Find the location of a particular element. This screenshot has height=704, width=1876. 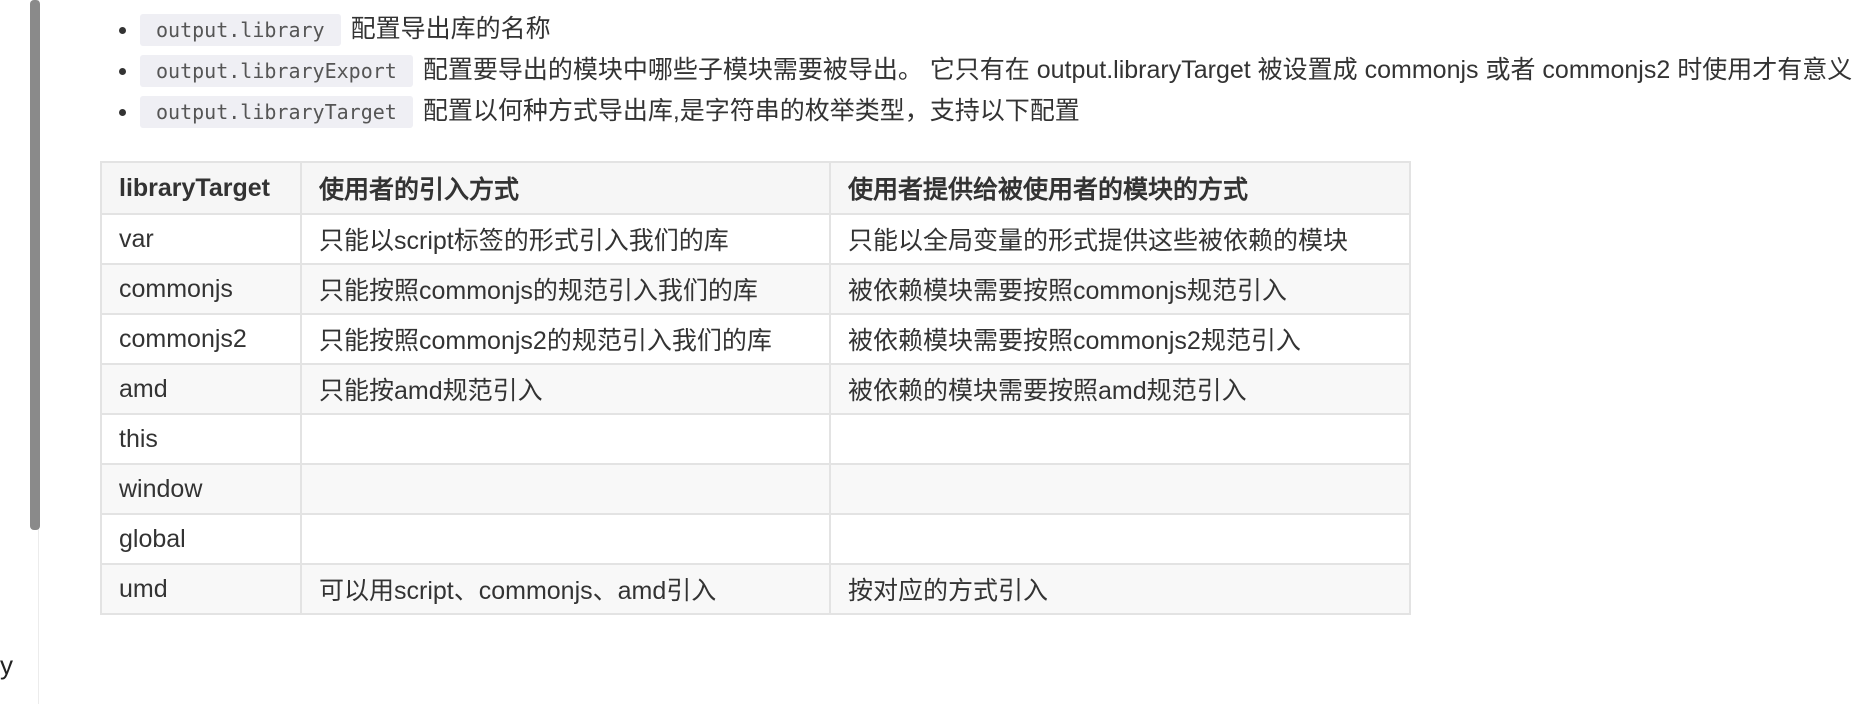

code-output-library: output.library is located at coordinates (240, 30).